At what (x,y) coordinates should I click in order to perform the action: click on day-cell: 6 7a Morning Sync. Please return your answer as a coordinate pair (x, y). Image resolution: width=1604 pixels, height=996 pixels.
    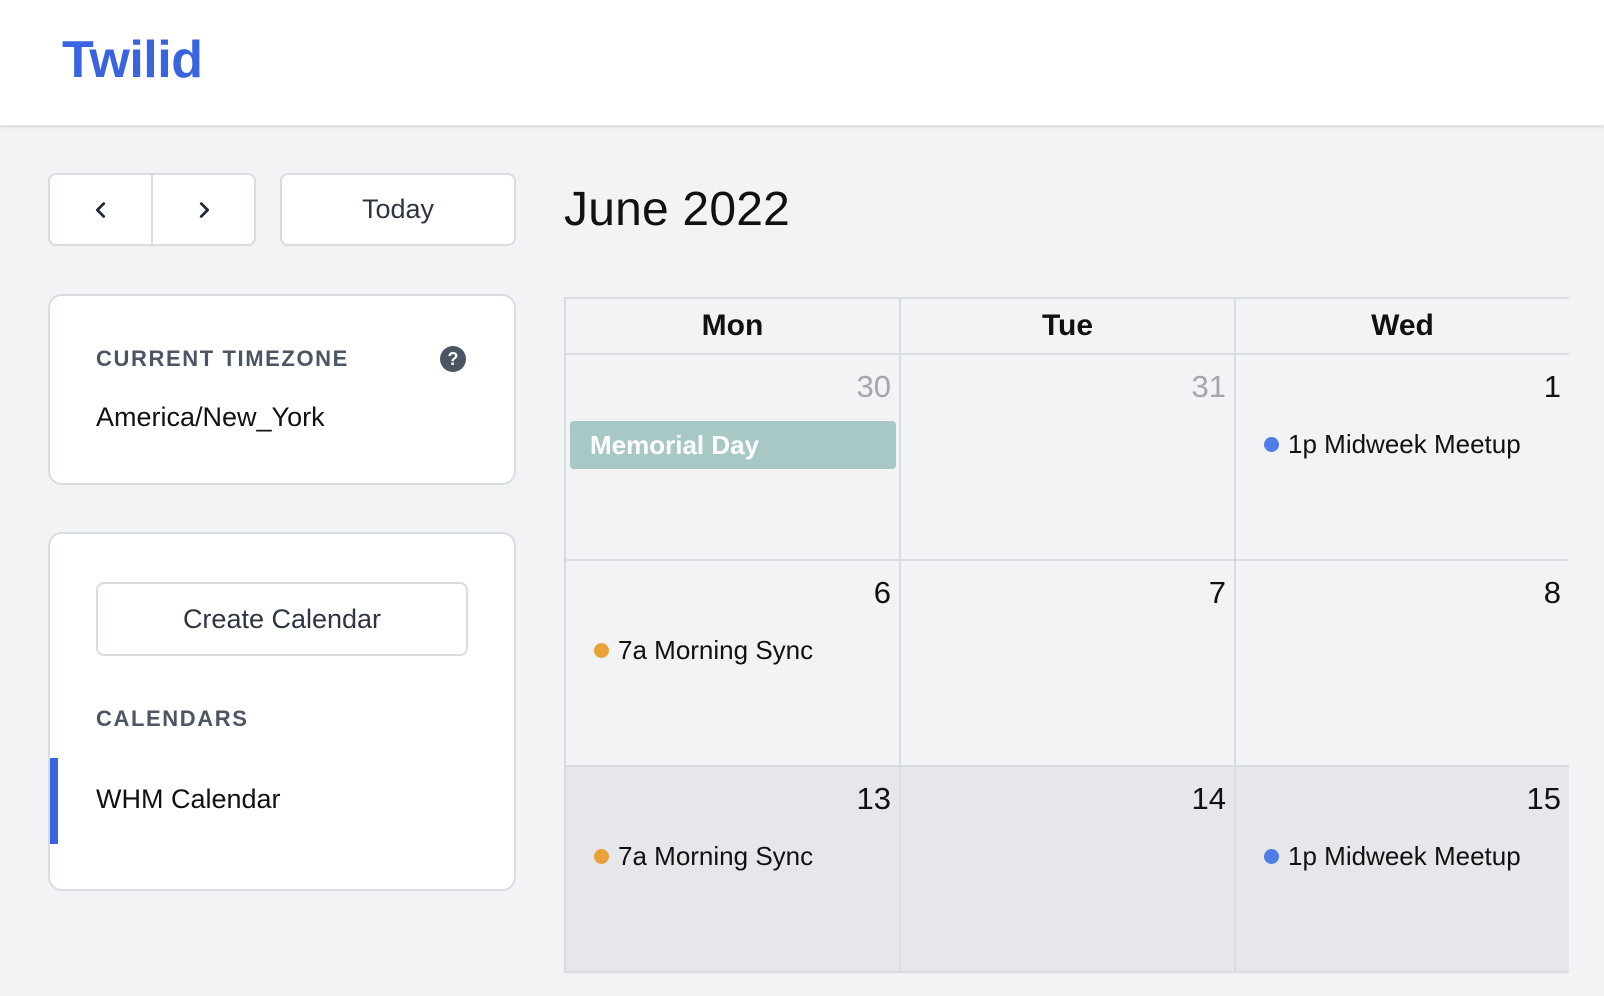
    Looking at the image, I should click on (731, 664).